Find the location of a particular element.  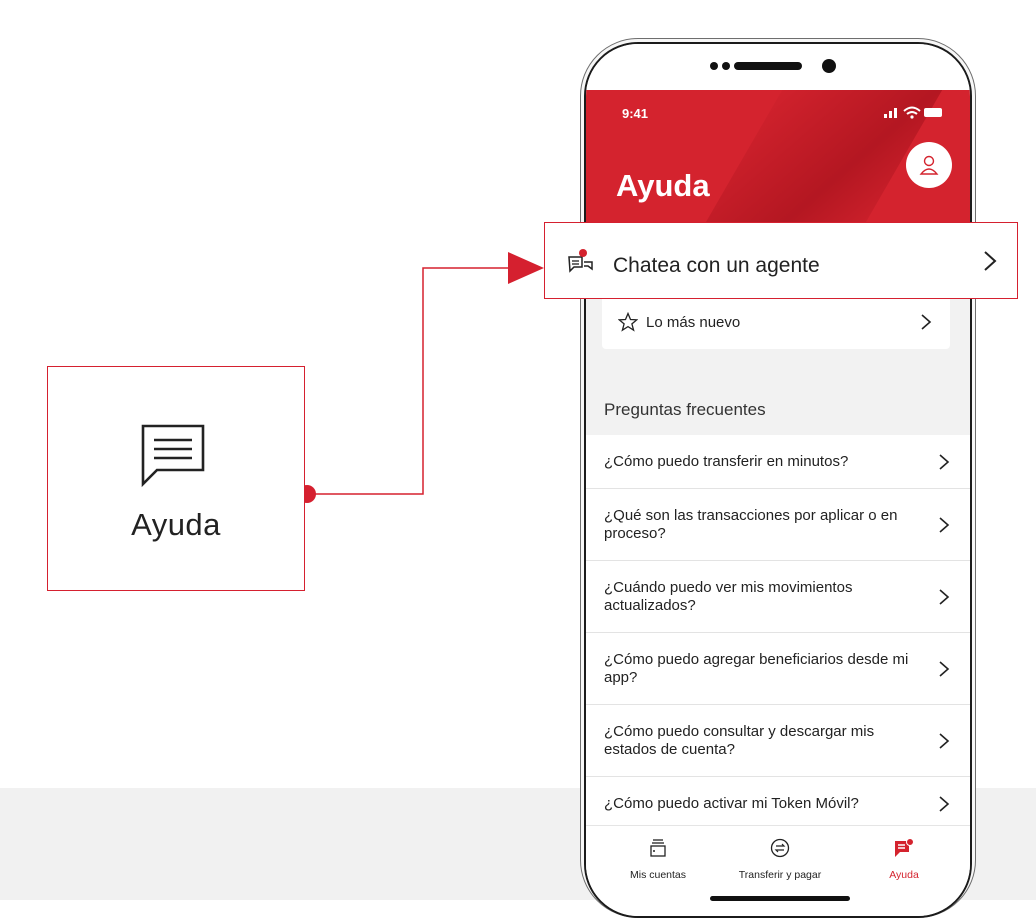

star-icon is located at coordinates (628, 322).